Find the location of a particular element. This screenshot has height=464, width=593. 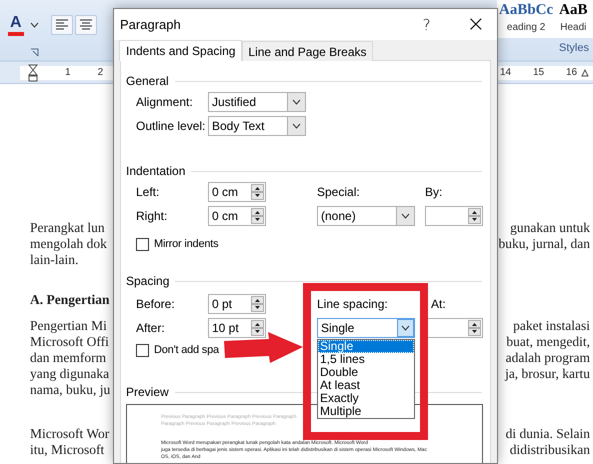

body-text: yang digunaka is located at coordinates (70, 374).